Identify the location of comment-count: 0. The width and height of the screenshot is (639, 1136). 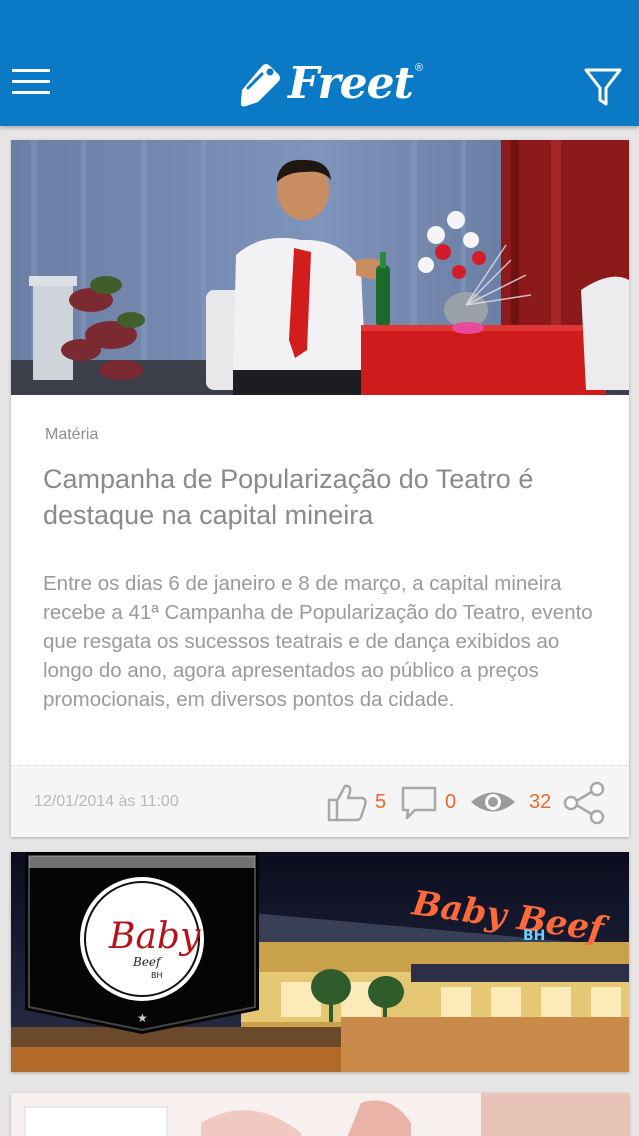
(451, 801).